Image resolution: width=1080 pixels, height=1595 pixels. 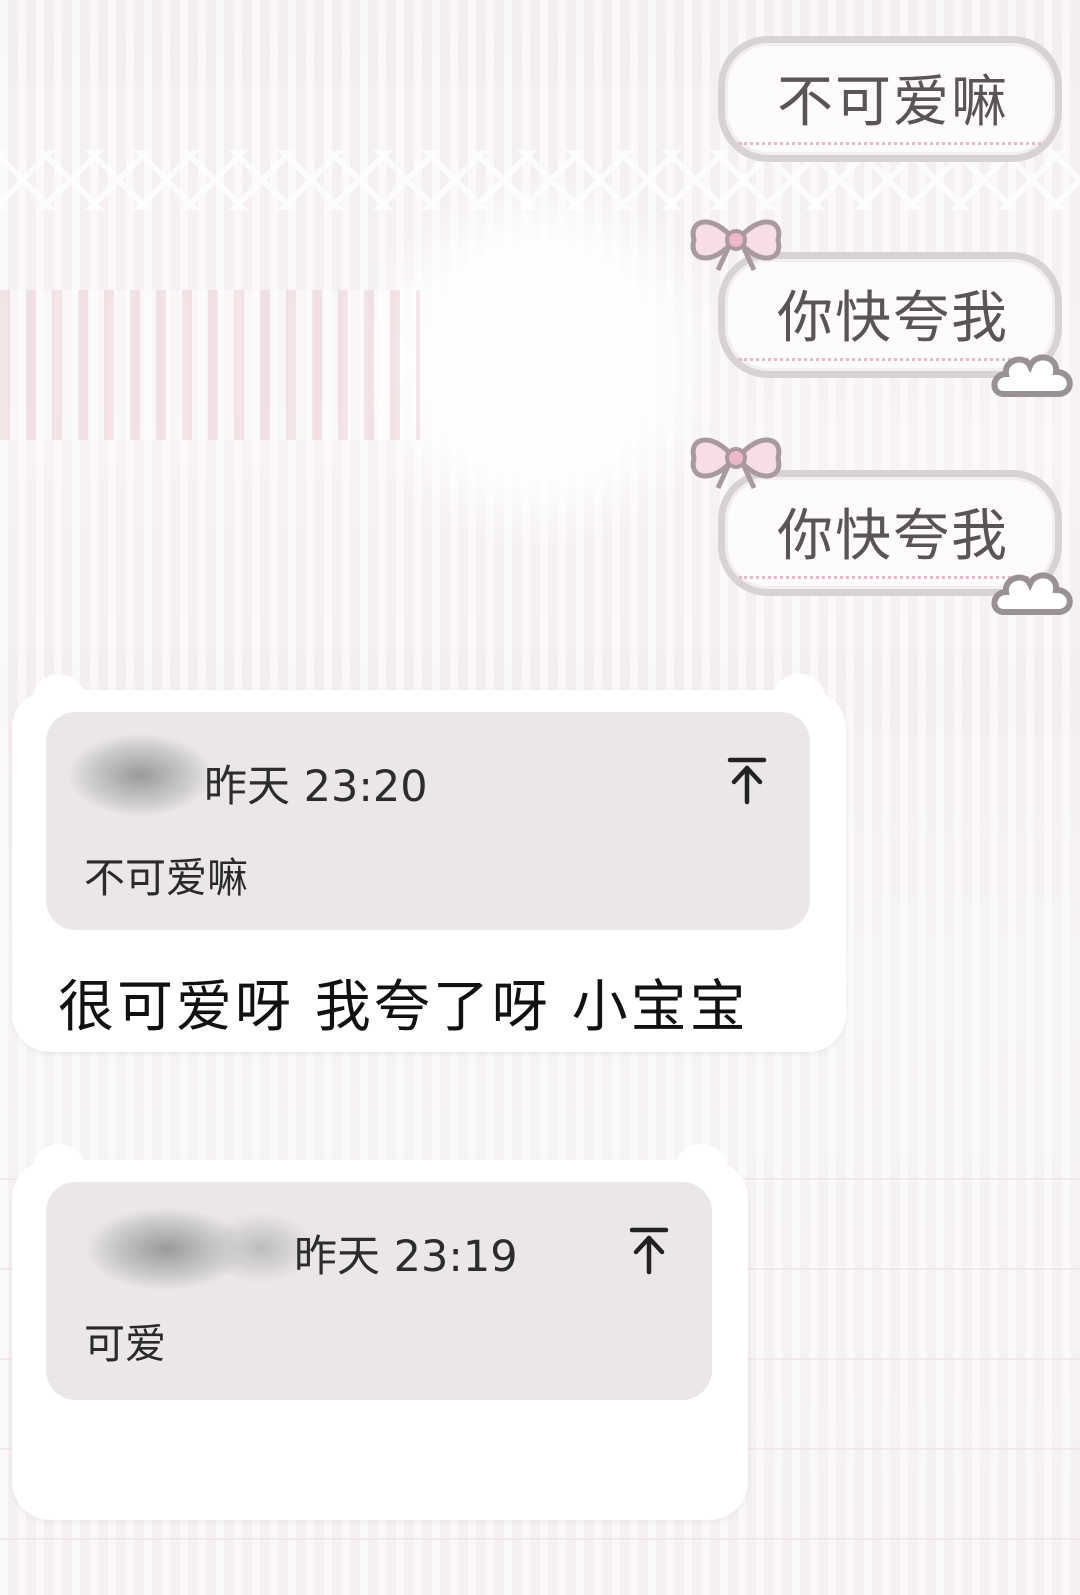 What do you see at coordinates (166, 878) in the screenshot?
I see `quote-text: 不可爱嘛` at bounding box center [166, 878].